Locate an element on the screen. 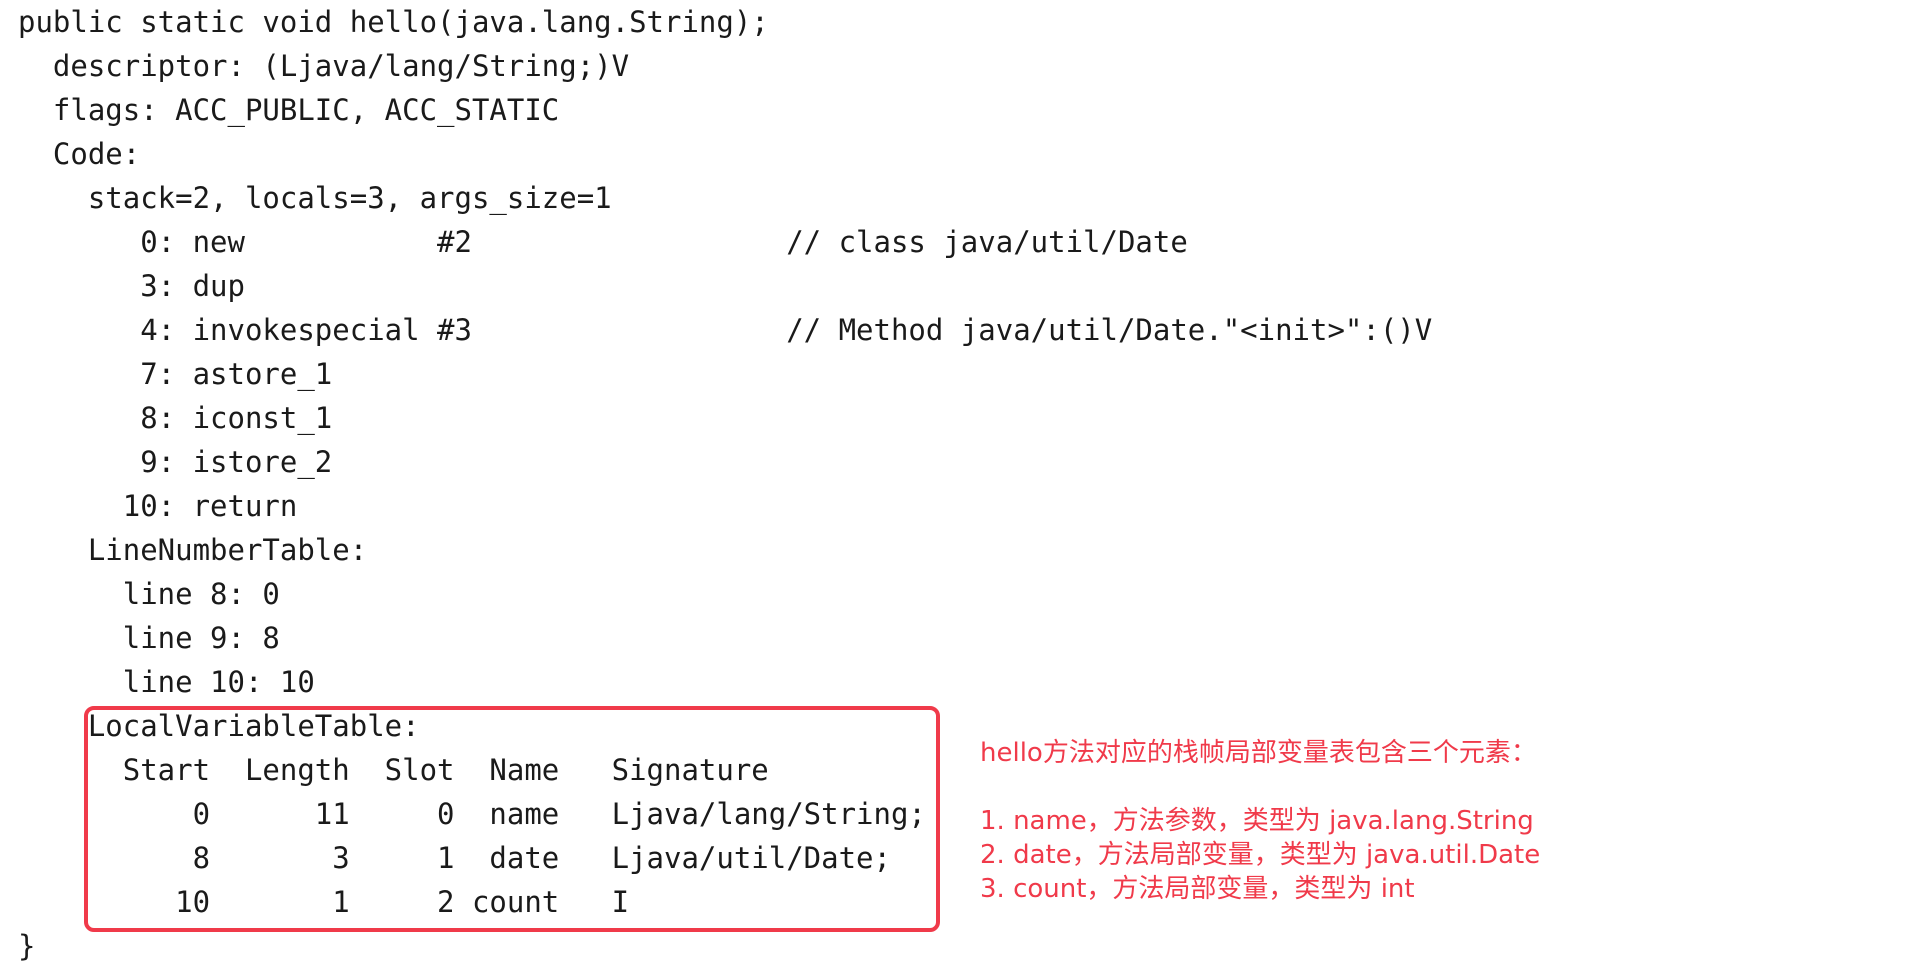  annotation-item: 1. name，方法参数，类型为 java.lang.String is located at coordinates (1257, 821).